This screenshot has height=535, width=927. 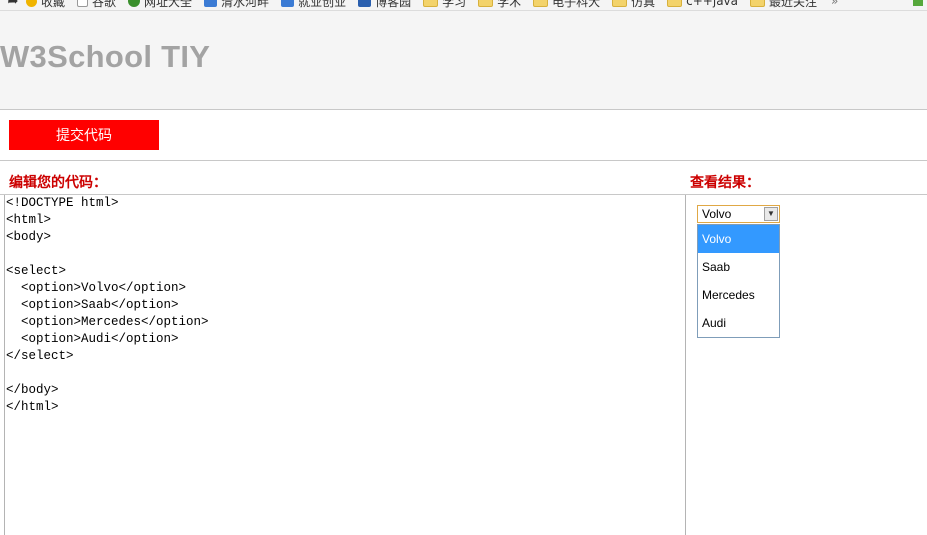 What do you see at coordinates (717, 214) in the screenshot?
I see `select-value: Volvo` at bounding box center [717, 214].